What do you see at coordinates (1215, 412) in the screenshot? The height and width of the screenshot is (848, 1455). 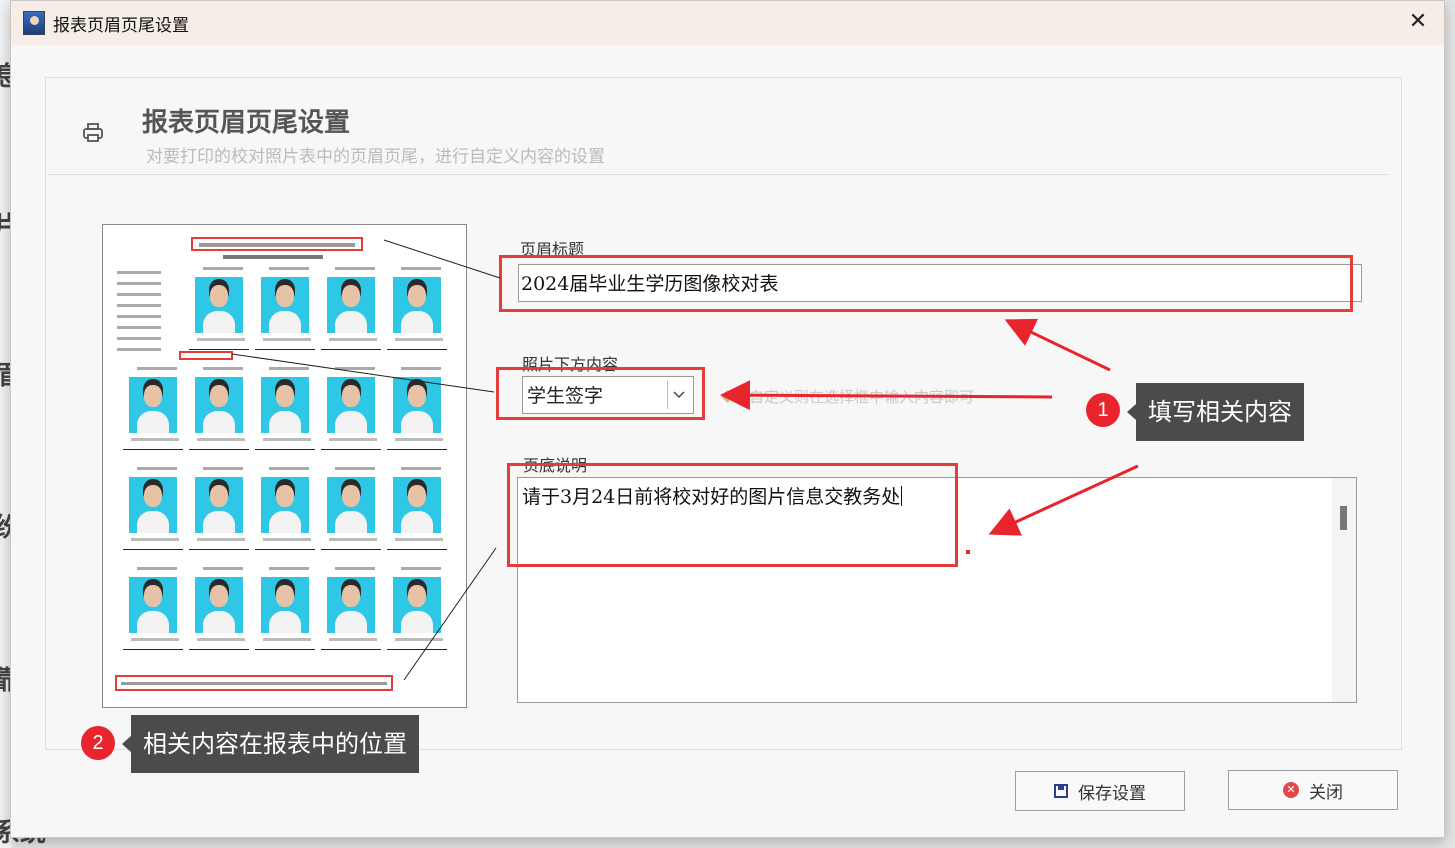 I see `callout-fill-content: 填写相关内容` at bounding box center [1215, 412].